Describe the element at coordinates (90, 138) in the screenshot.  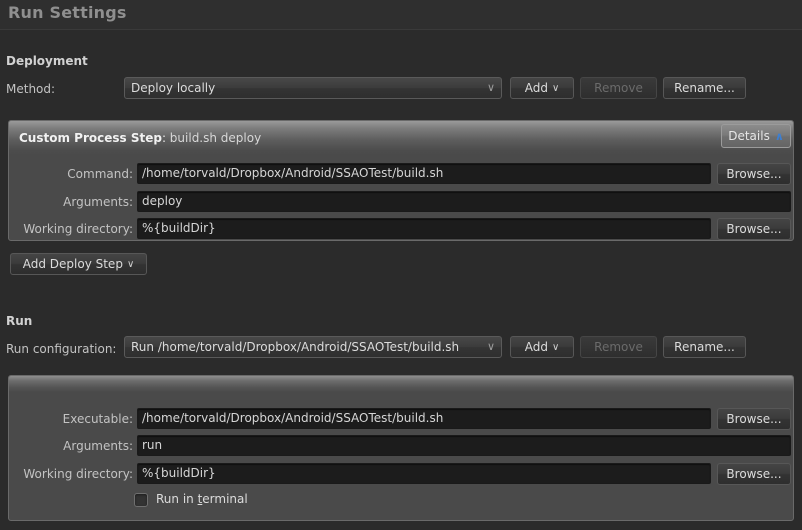
I see `custom-process-step-title-bold: Custom Process Step` at that location.